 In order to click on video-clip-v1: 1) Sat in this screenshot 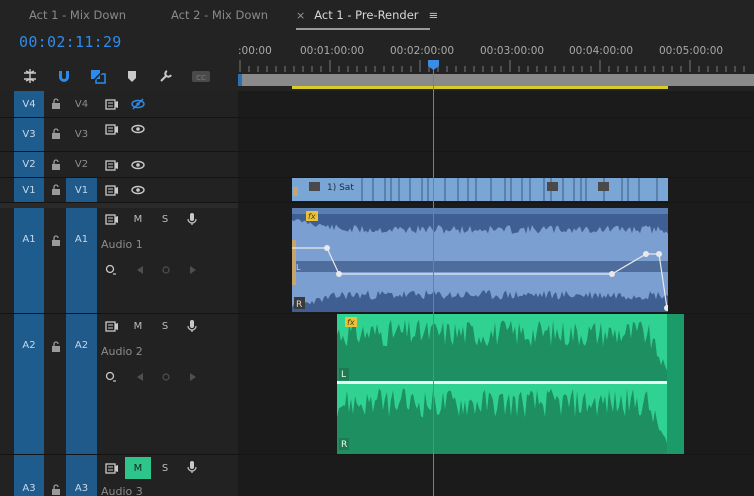, I will do `click(480, 189)`.